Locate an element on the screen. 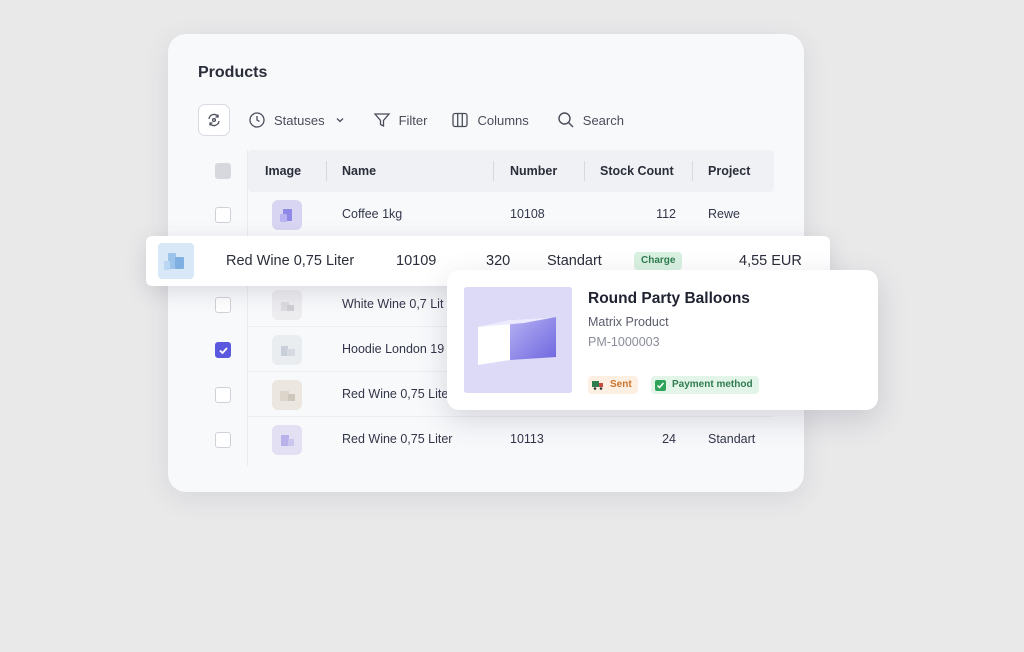 The image size is (1024, 652). payment-method-tag: Payment method is located at coordinates (705, 385).